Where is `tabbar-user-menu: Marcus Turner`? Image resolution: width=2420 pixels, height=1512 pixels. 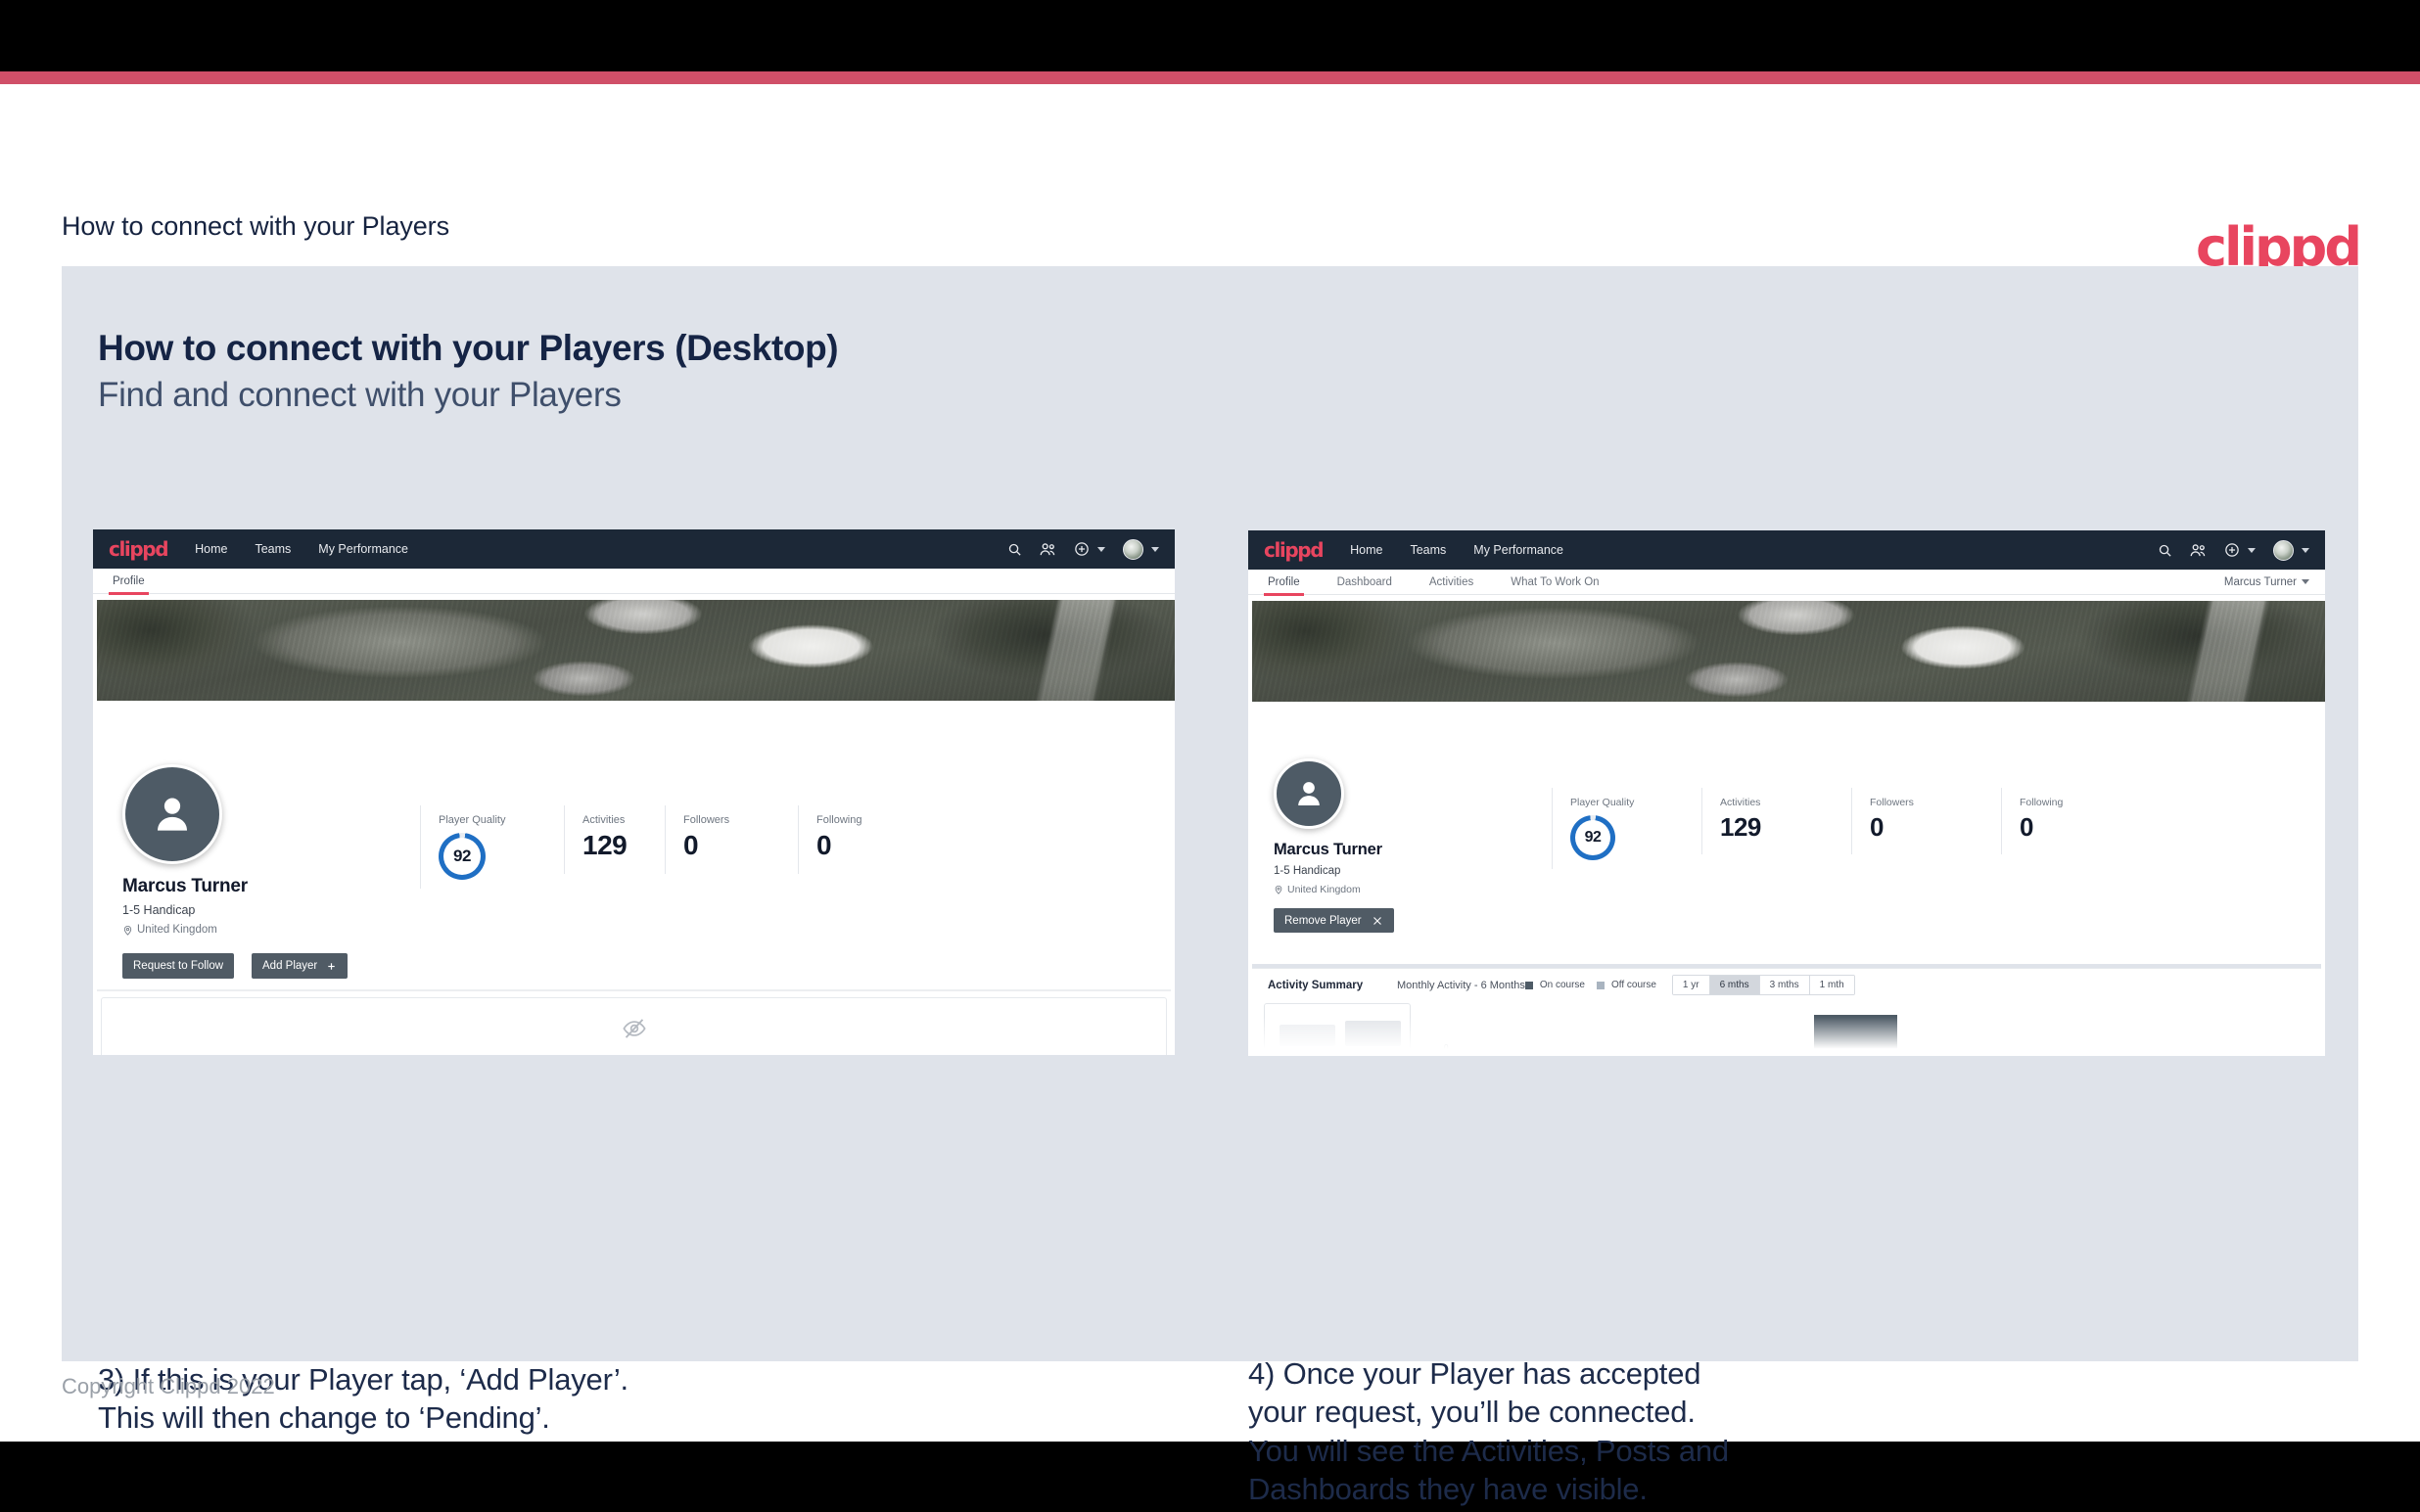 tabbar-user-menu: Marcus Turner is located at coordinates (2266, 582).